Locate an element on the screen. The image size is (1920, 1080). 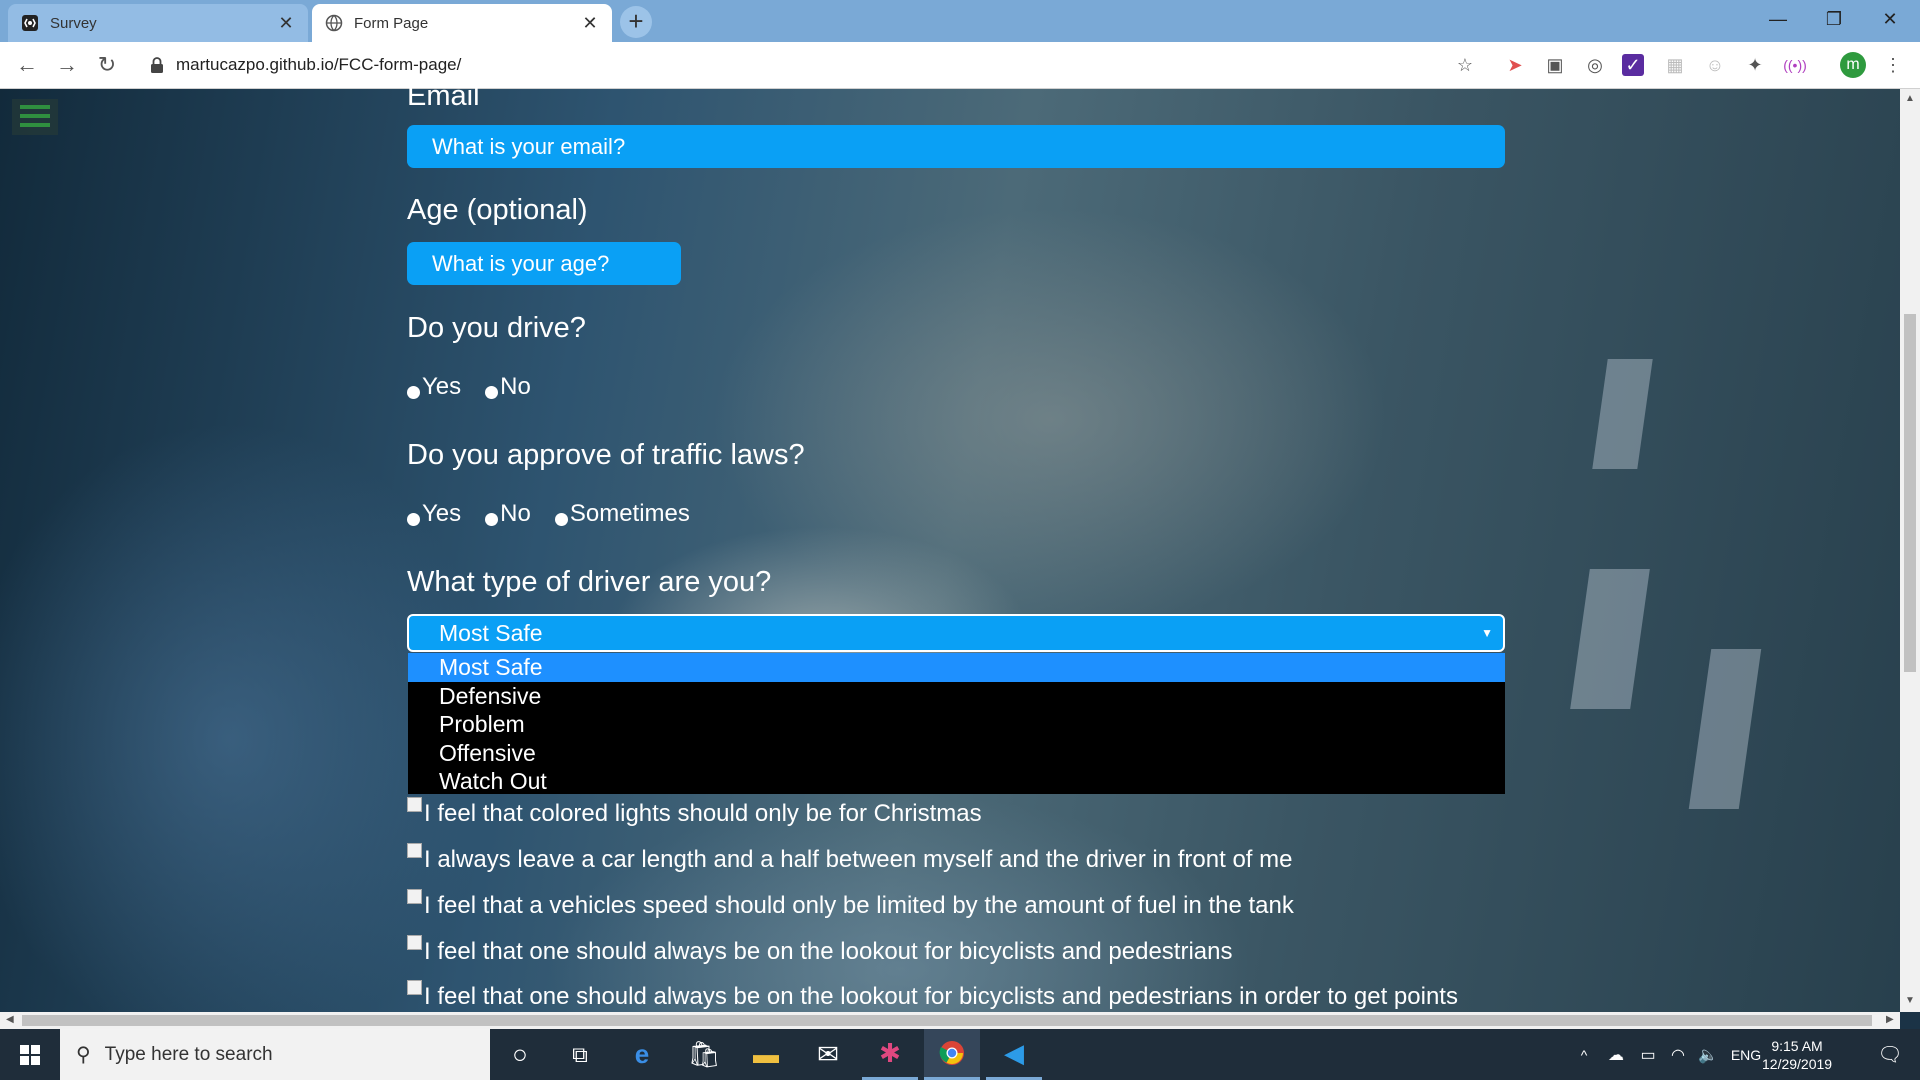
vscode-icon: ◀ is located at coordinates (1014, 1054).